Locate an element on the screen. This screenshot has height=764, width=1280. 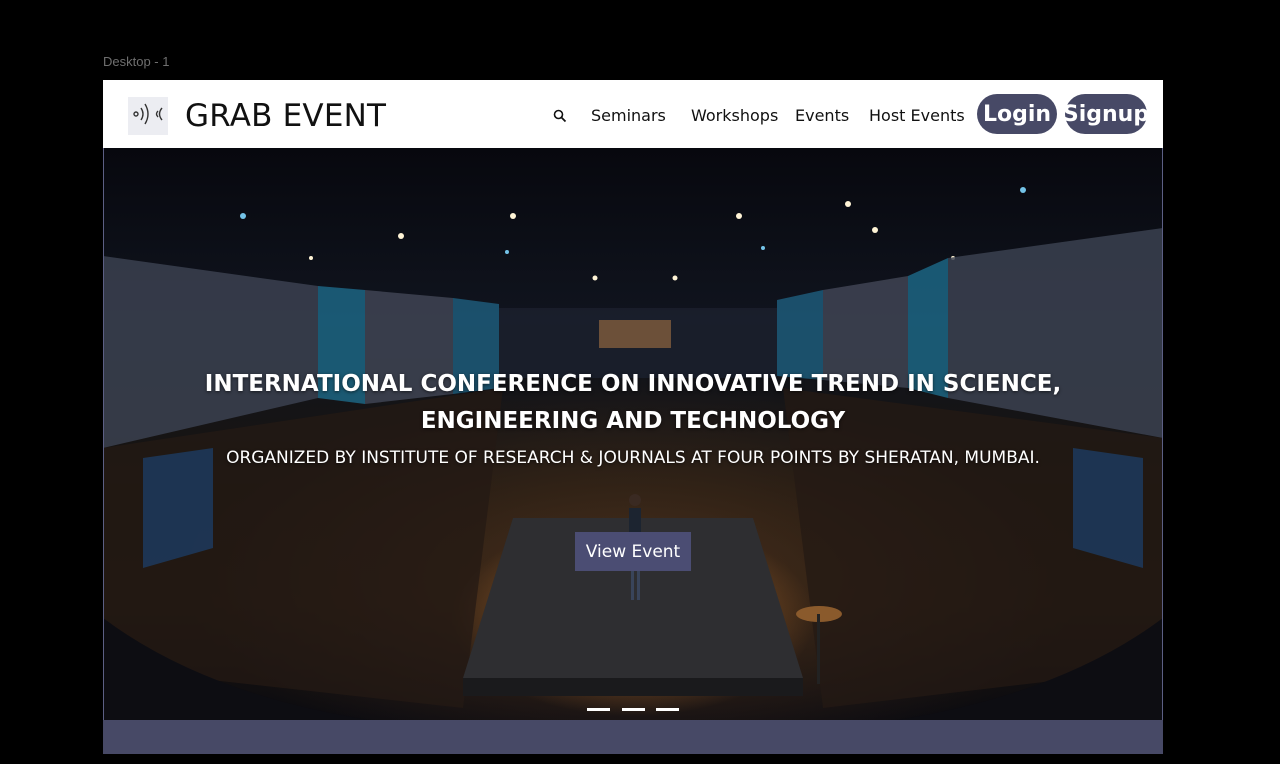
search-icon is located at coordinates (560, 116).